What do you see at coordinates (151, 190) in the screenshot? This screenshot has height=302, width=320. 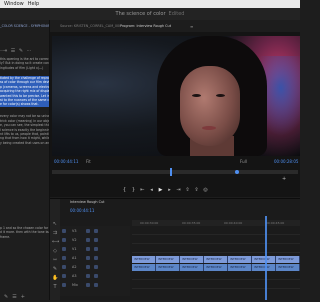 I see `step-back-icon: ◂` at bounding box center [151, 190].